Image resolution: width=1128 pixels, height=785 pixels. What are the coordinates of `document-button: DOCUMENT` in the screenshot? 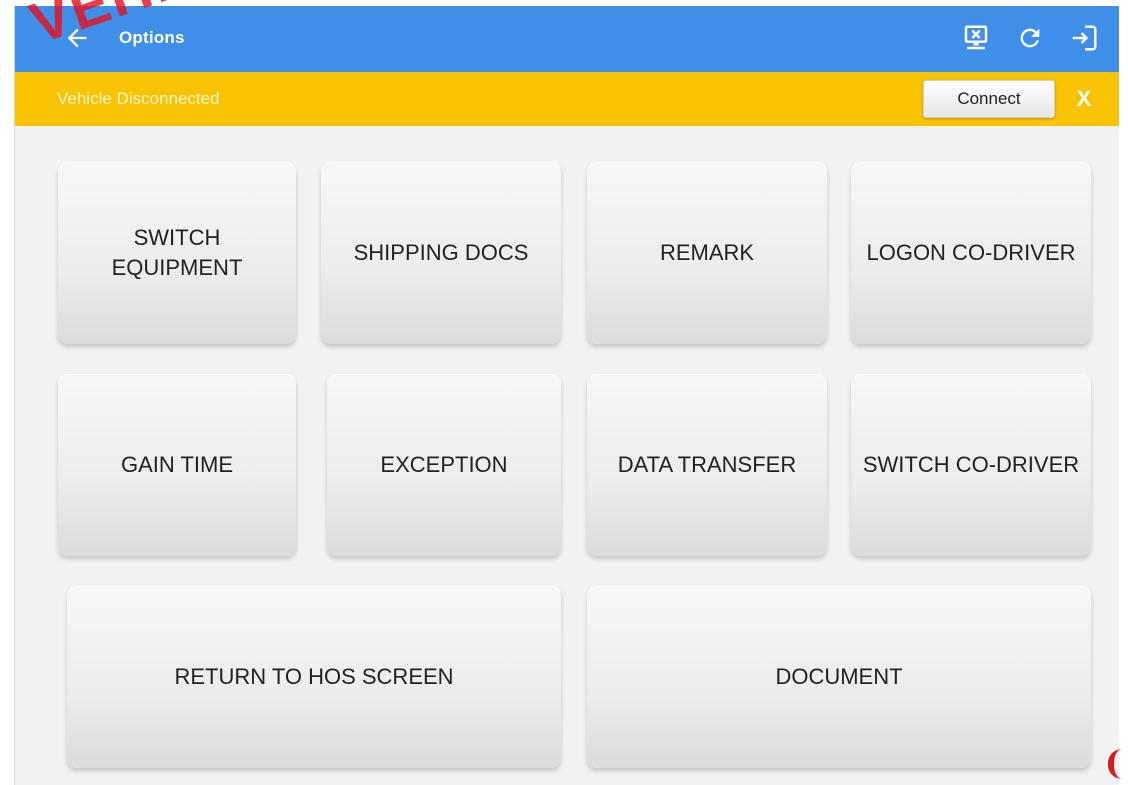 It's located at (839, 677).